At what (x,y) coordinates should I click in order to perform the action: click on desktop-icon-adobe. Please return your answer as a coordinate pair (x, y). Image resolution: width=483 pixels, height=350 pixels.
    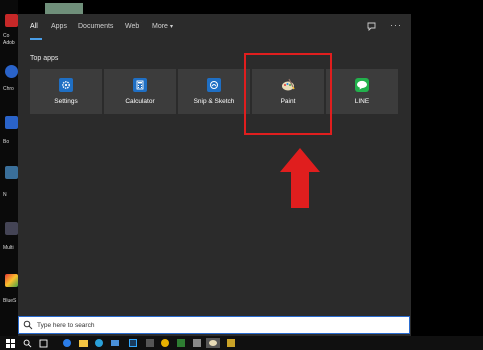
    Looking at the image, I should click on (11, 20).